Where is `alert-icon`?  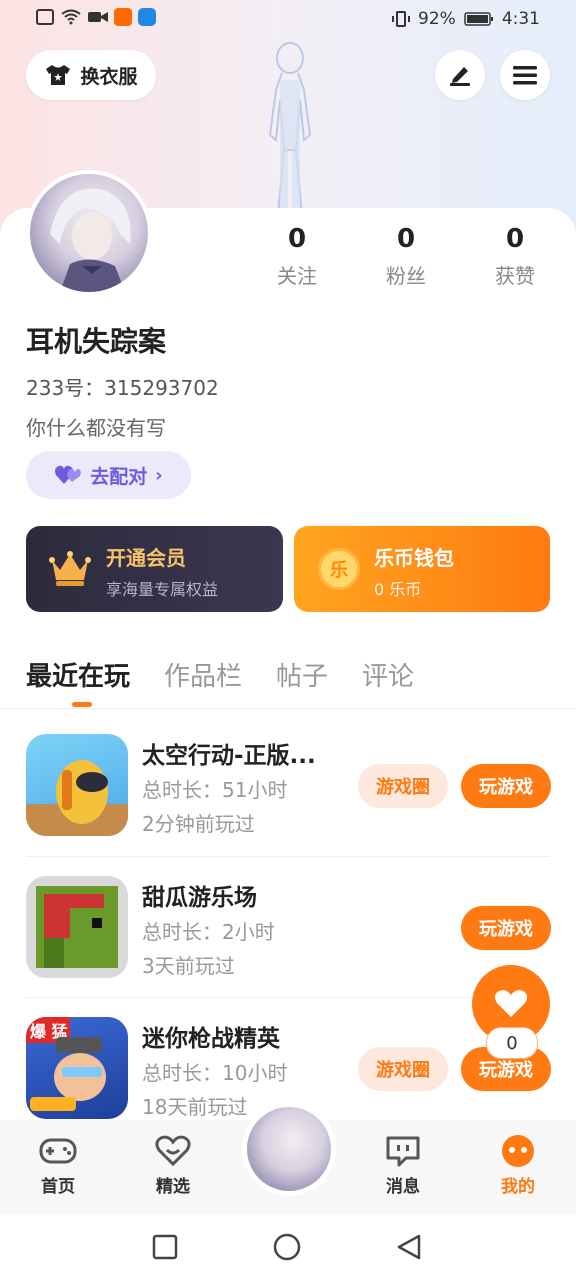
alert-icon is located at coordinates (45, 17).